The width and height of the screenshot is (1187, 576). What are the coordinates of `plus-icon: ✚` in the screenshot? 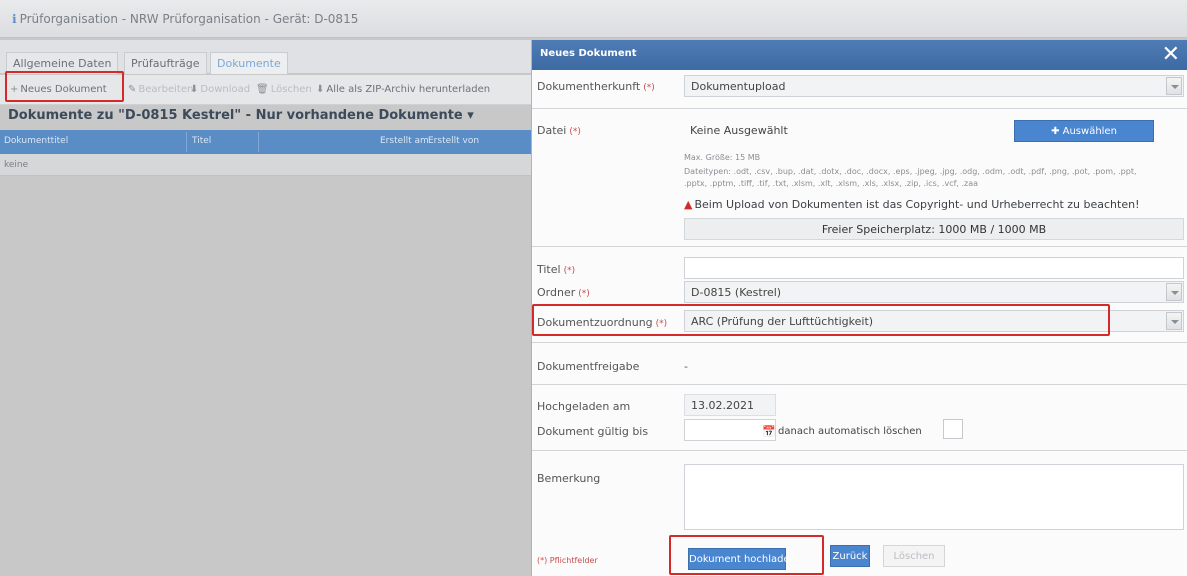 It's located at (1057, 131).